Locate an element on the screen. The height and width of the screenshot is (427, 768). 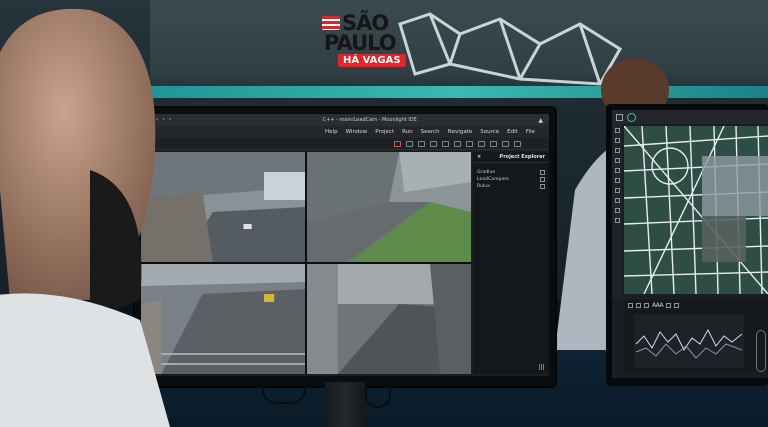
trend-line-graphic is located at coordinates (689, 341).